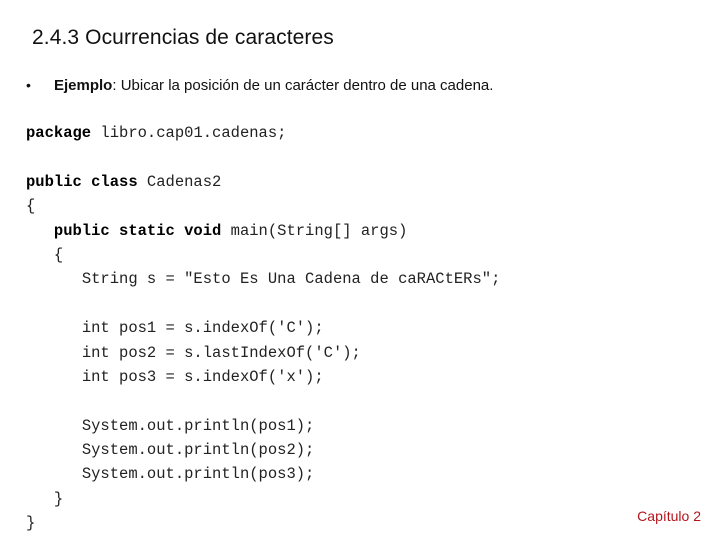 The width and height of the screenshot is (720, 540). What do you see at coordinates (198, 425) in the screenshot?
I see `code-text: System.out.println(pos1);` at bounding box center [198, 425].